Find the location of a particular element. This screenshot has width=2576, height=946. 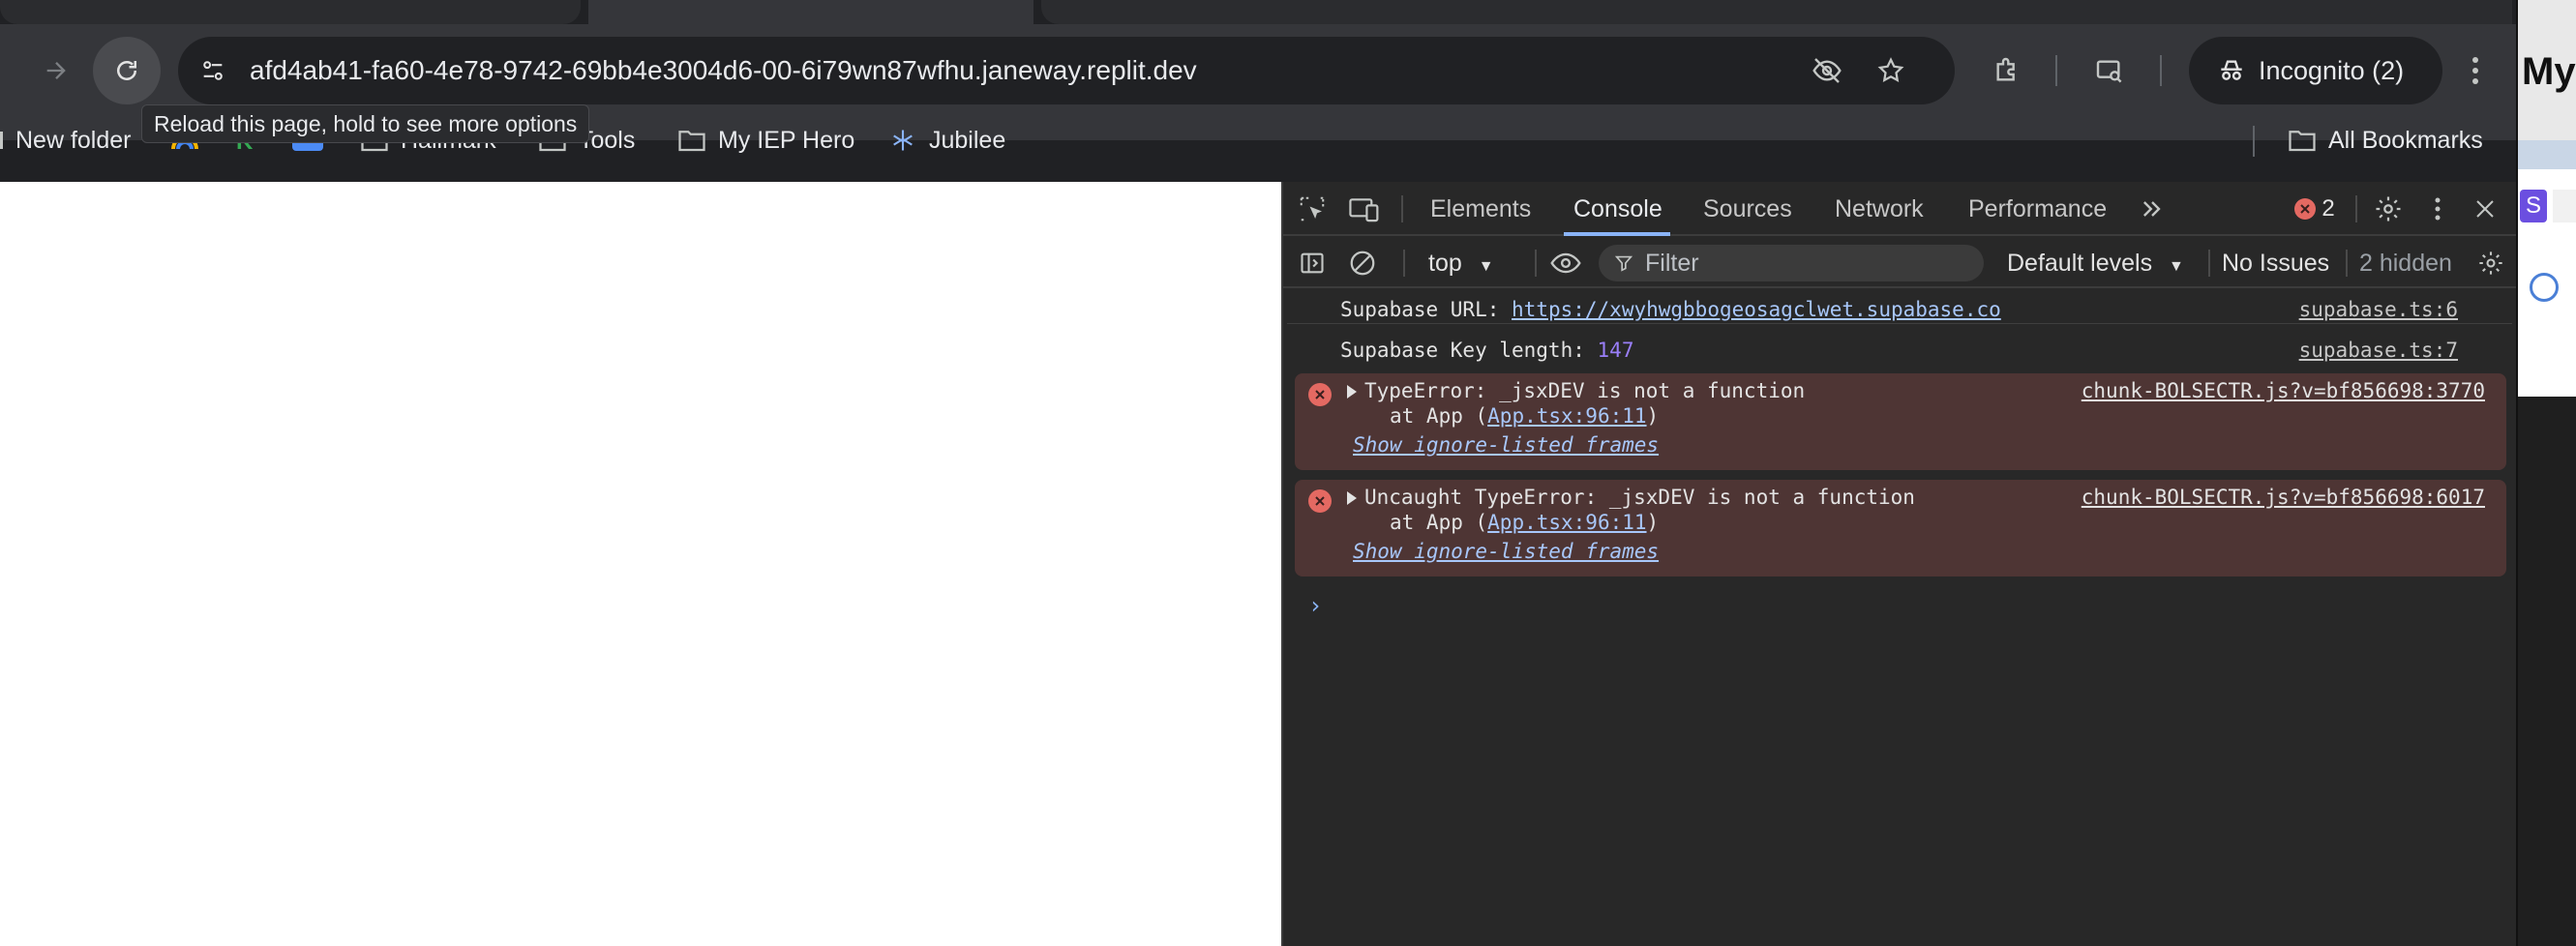

log-label: Supabase Key length: is located at coordinates (1462, 350).